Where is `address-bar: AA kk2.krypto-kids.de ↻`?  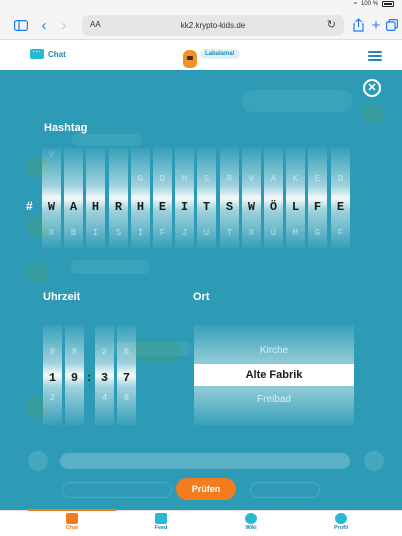
address-bar: AA kk2.krypto-kids.de ↻ is located at coordinates (213, 25).